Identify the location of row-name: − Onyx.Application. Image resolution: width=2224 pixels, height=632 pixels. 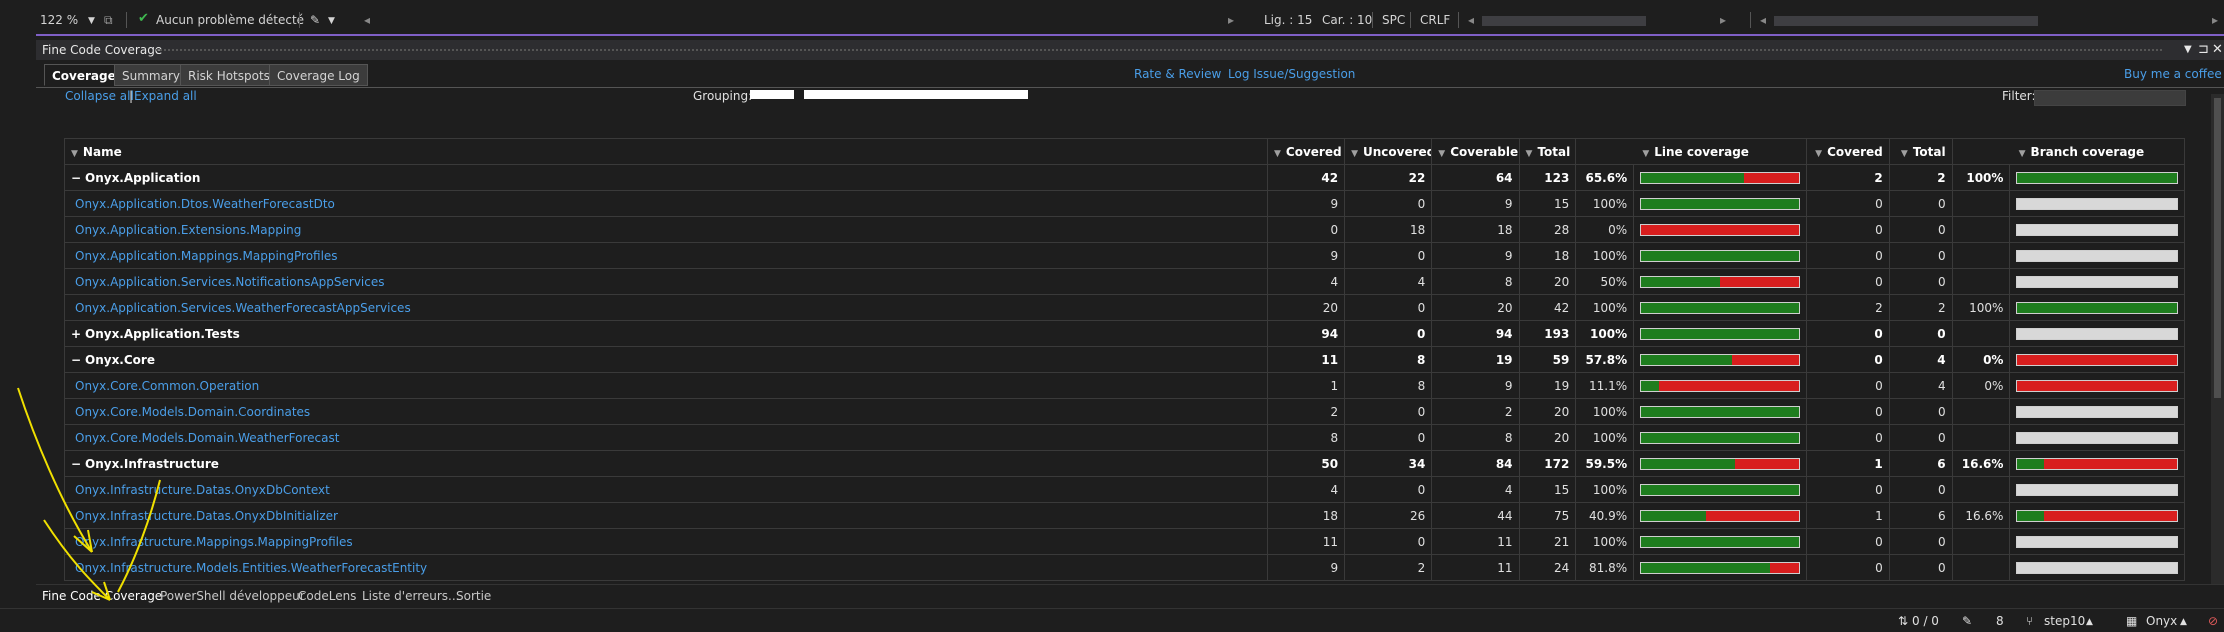
(666, 177).